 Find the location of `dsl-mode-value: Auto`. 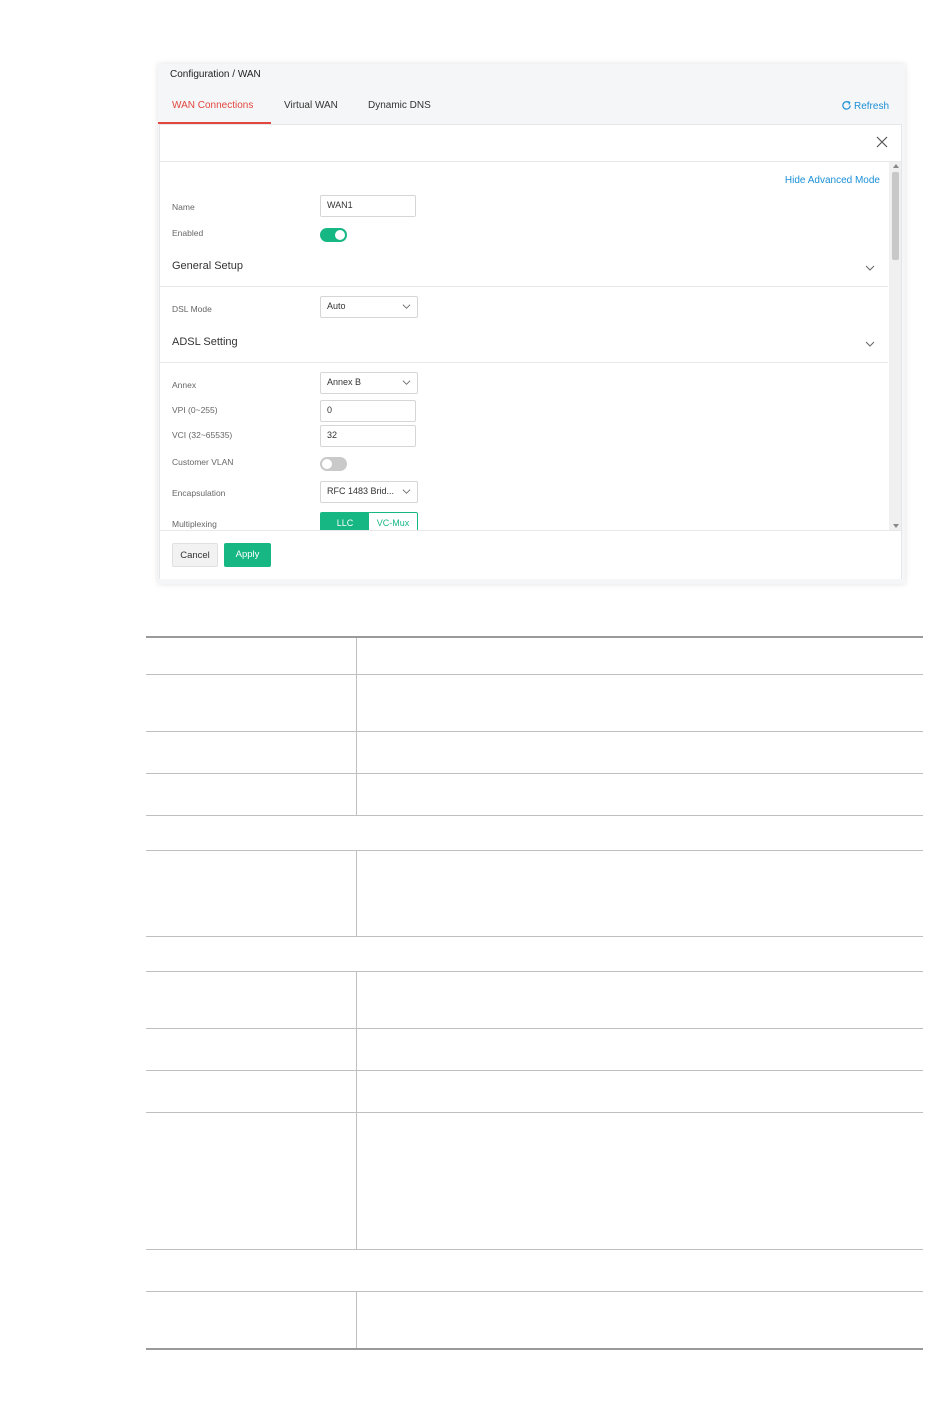

dsl-mode-value: Auto is located at coordinates (336, 306).